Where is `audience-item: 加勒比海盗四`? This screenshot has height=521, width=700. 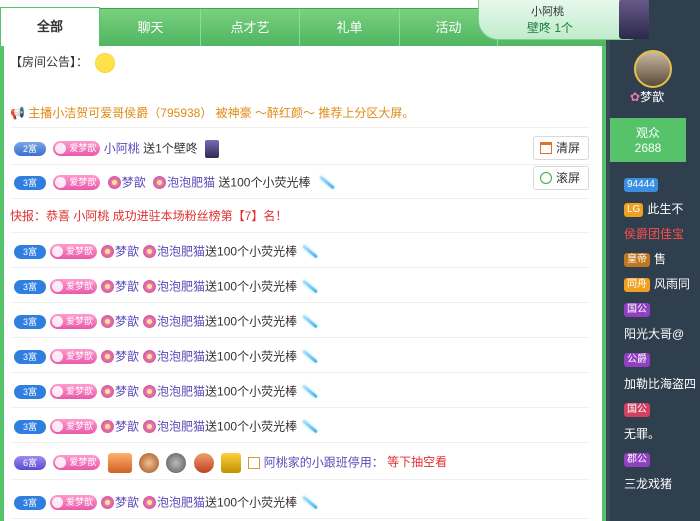 audience-item: 加勒比海盗四 is located at coordinates (655, 384).